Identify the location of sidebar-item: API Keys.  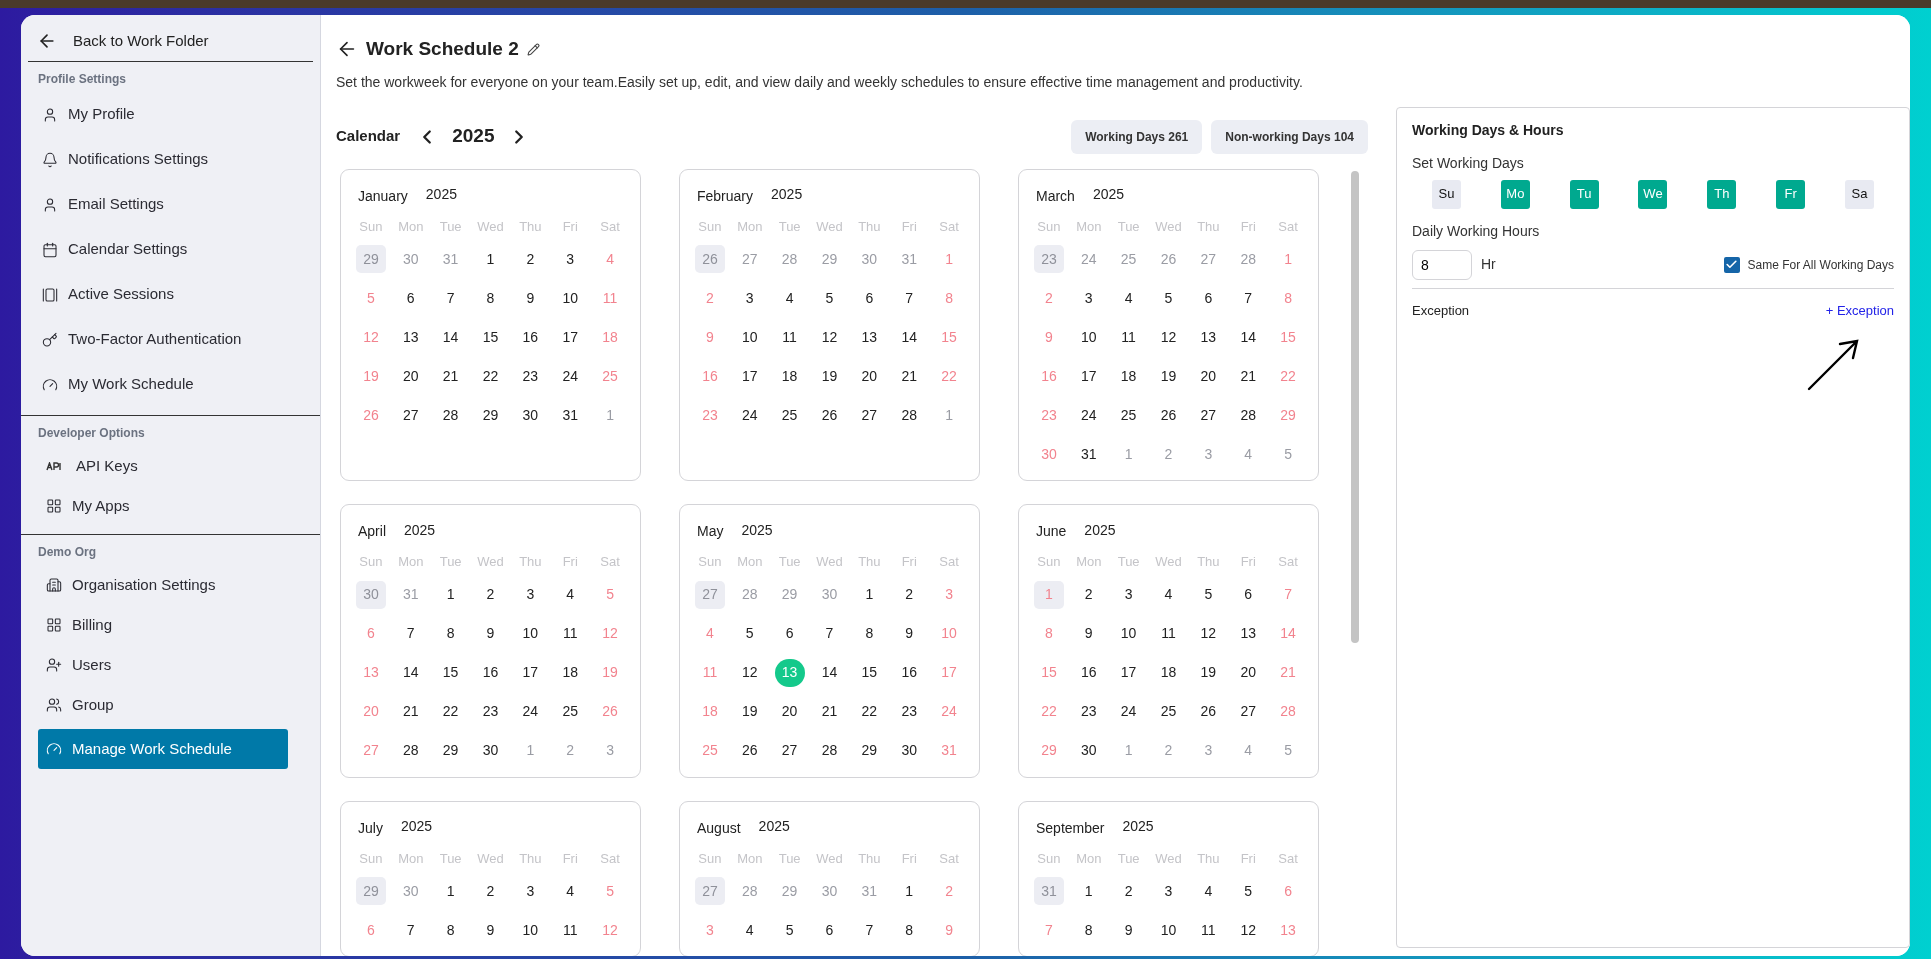
(163, 466).